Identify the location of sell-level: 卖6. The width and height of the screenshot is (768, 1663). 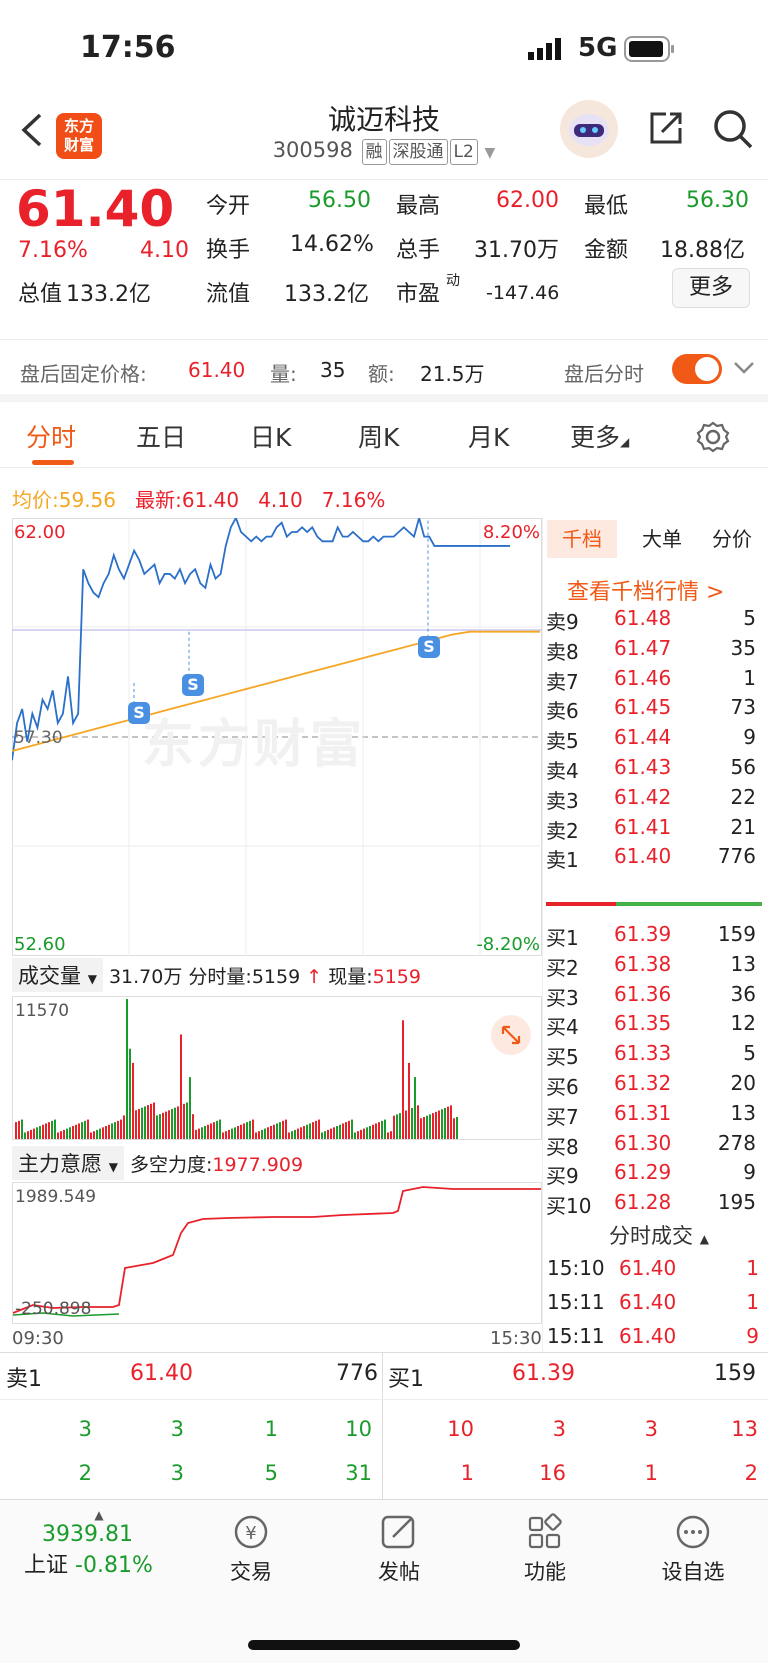
(562, 711).